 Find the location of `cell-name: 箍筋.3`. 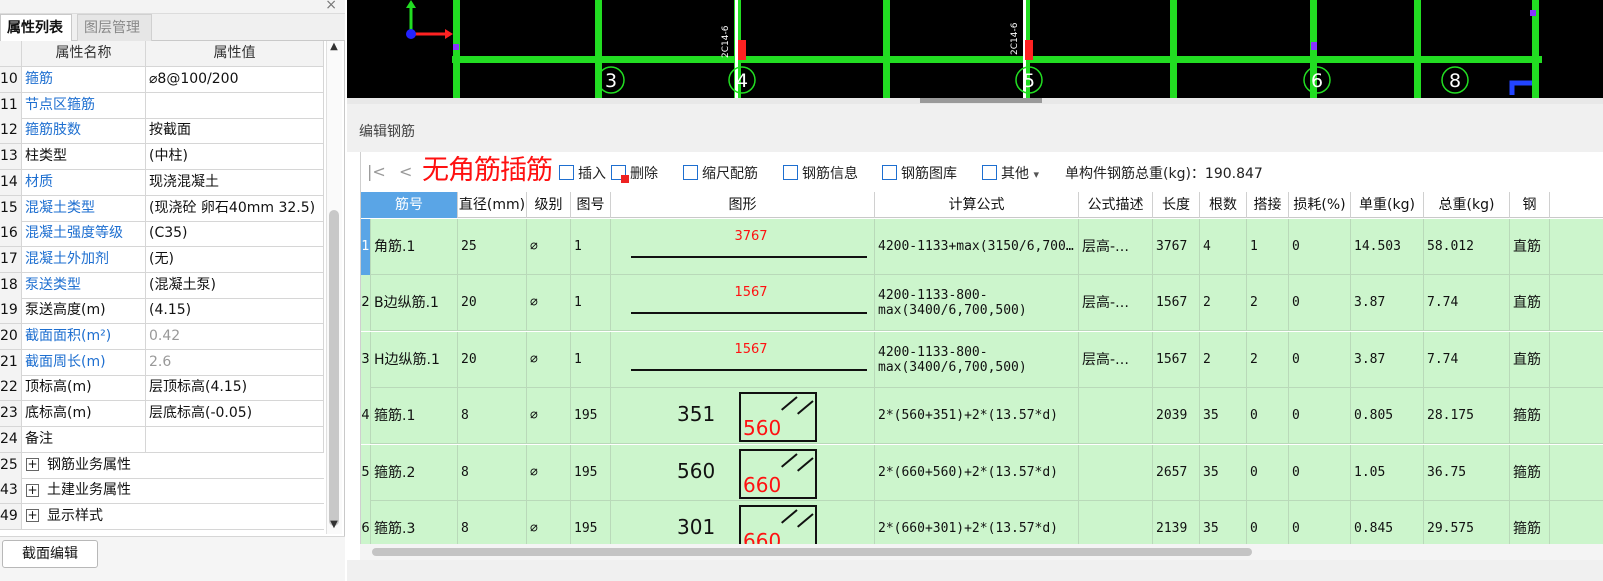

cell-name: 箍筋.3 is located at coordinates (414, 522).